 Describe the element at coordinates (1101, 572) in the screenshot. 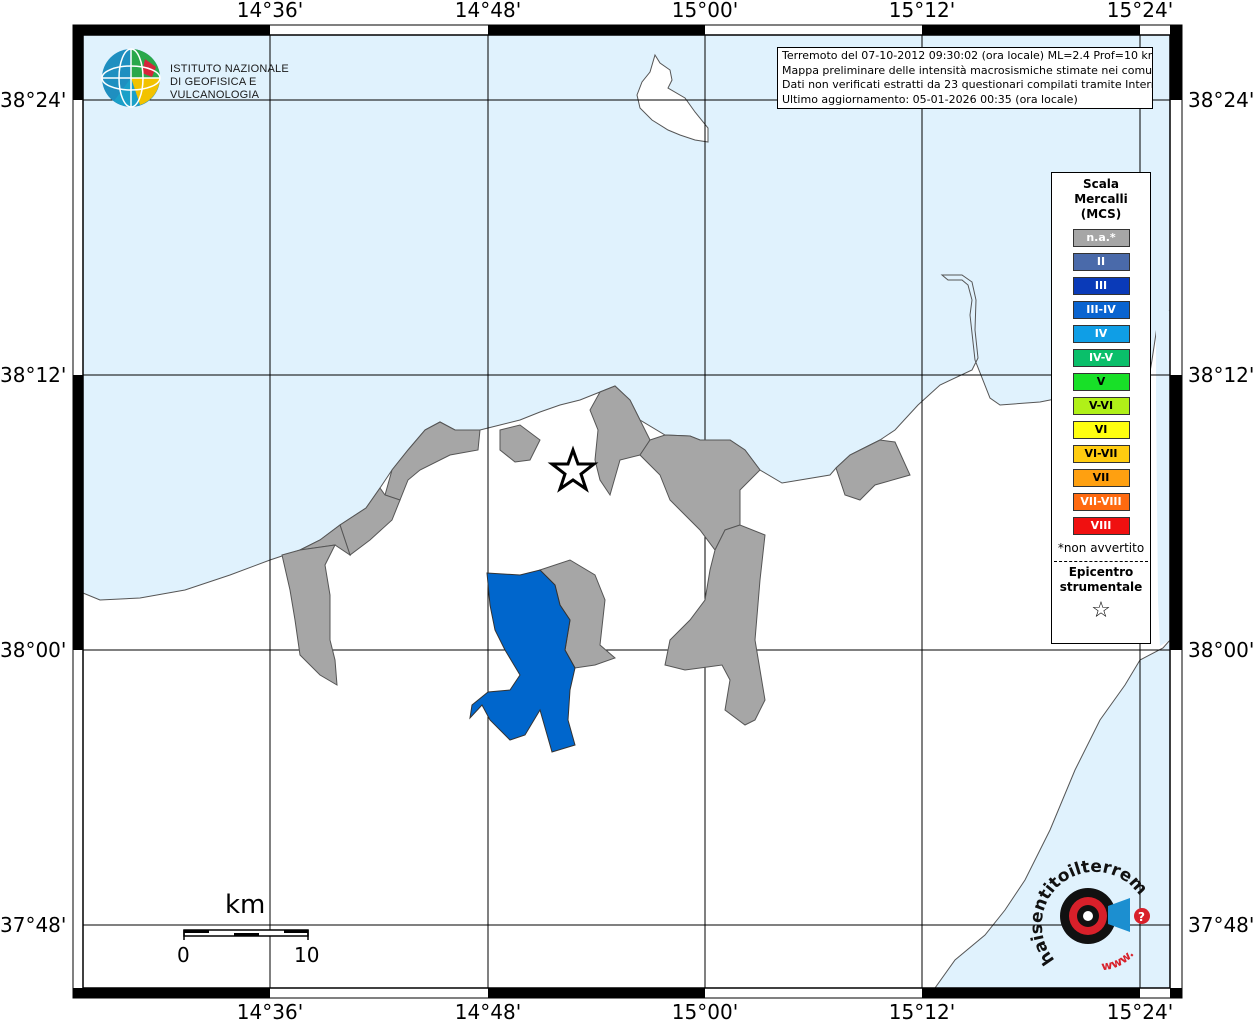

I see `legend-epicenter-line: Epicentro` at that location.